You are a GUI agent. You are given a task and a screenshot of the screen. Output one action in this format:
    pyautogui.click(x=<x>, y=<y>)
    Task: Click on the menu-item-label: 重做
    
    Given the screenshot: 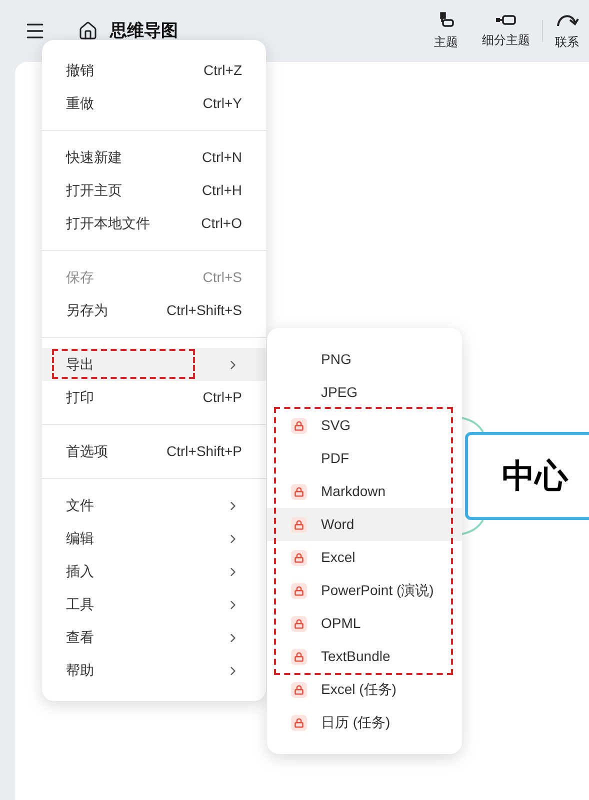 What is the action you would take?
    pyautogui.click(x=80, y=103)
    